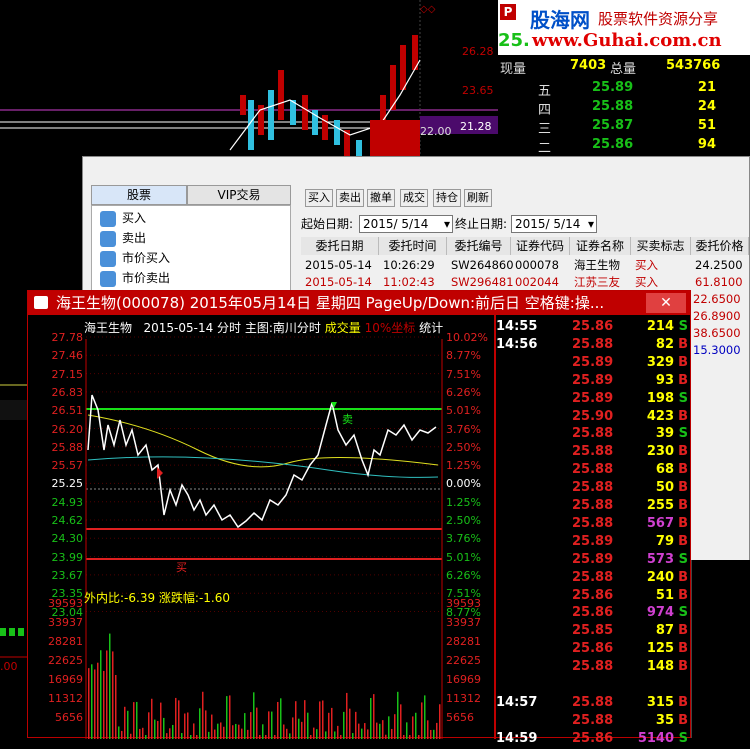 This screenshot has width=750, height=749. I want to click on chevron-down-icon: ▾, so click(446, 224).